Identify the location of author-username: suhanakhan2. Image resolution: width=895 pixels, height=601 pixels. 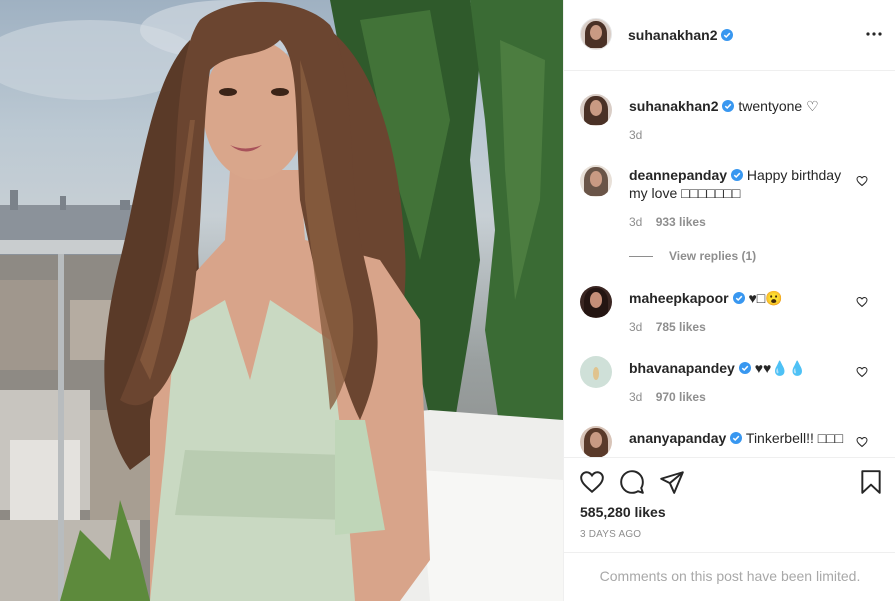
(672, 35).